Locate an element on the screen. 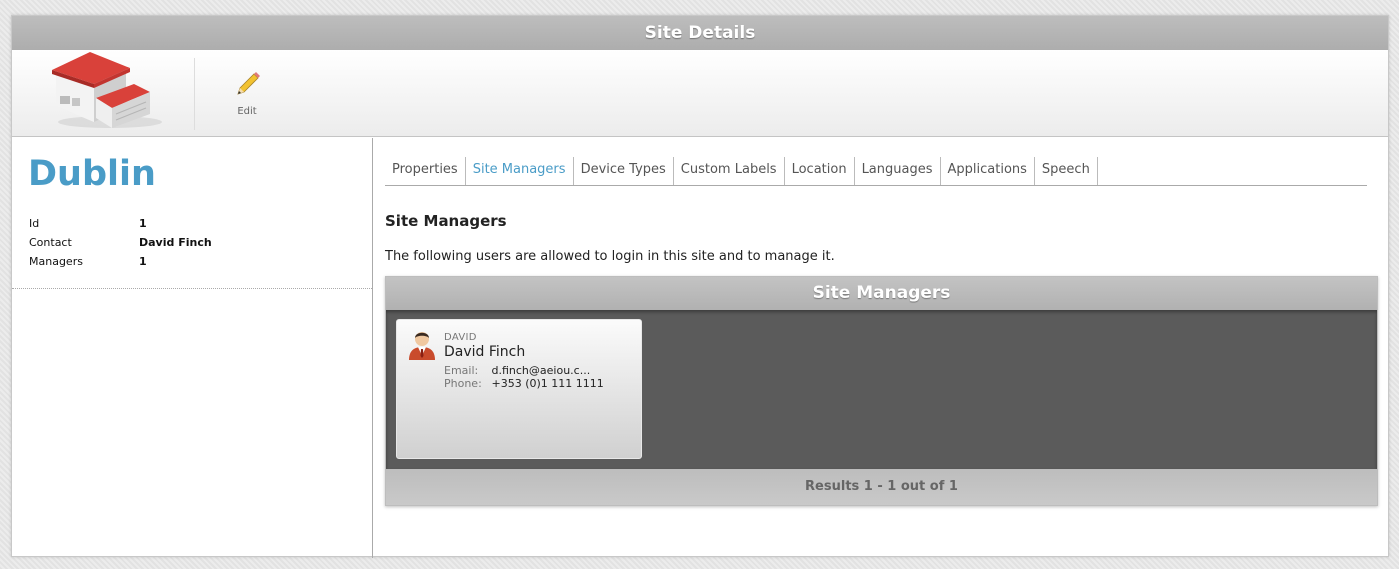  tab-site-managers: Site Managers is located at coordinates (520, 171).